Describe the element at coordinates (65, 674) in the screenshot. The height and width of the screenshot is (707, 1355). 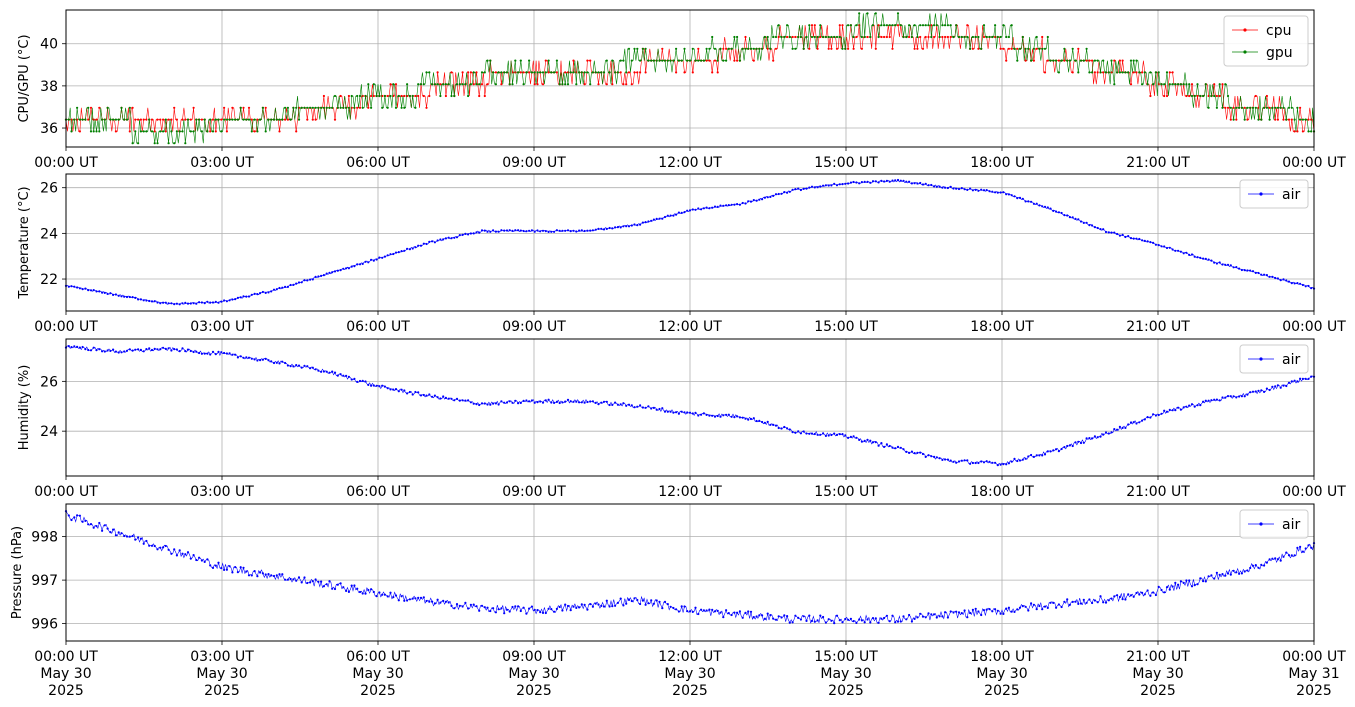
I see `x-tick-date: May 30` at that location.